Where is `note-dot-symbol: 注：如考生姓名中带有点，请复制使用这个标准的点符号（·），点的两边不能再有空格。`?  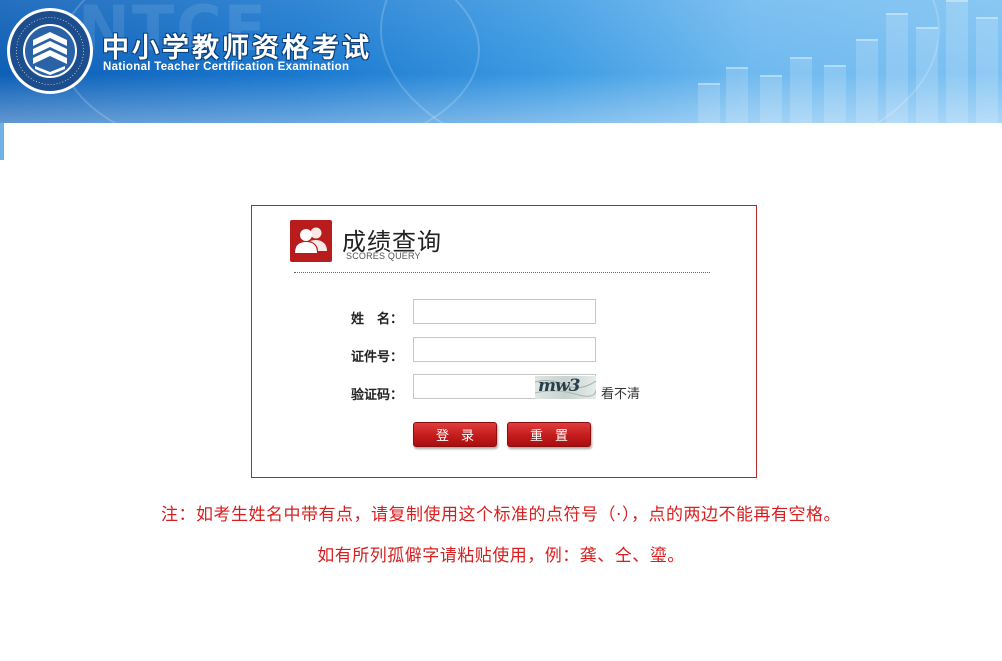
note-dot-symbol: 注：如考生姓名中带有点，请复制使用这个标准的点符号（·），点的两边不能再有空格。 is located at coordinates (501, 515).